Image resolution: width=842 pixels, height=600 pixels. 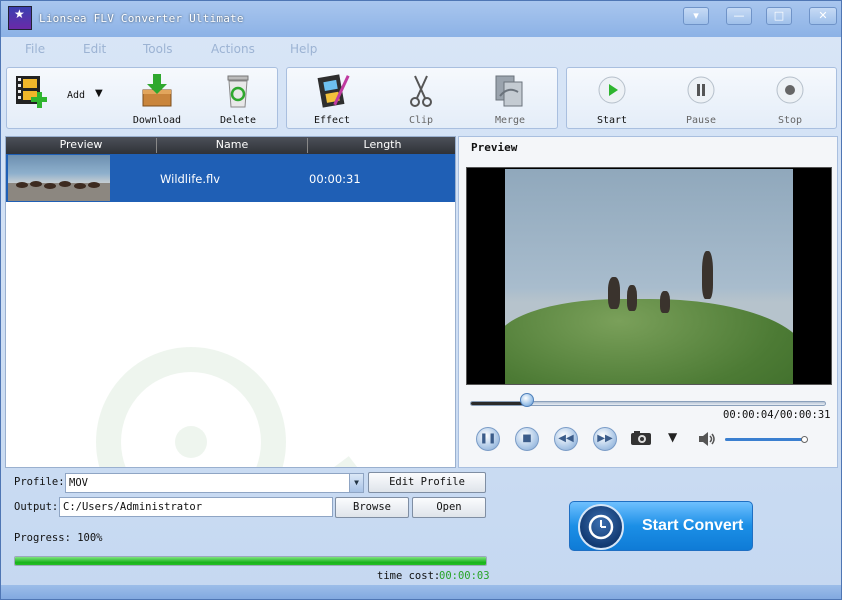 What do you see at coordinates (196, 507) in the screenshot?
I see `output-path-field: C:/Users/Administrator` at bounding box center [196, 507].